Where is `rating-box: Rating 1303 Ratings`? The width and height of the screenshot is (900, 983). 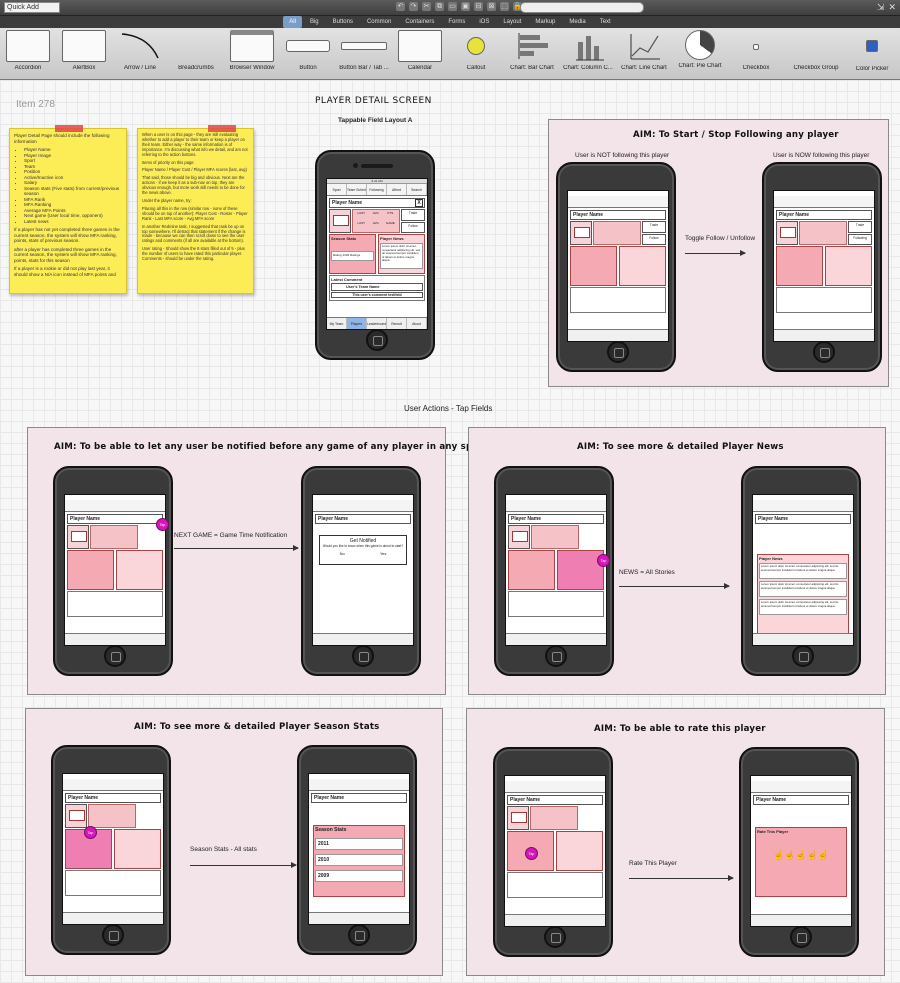 rating-box: Rating 1303 Ratings is located at coordinates (352, 256).